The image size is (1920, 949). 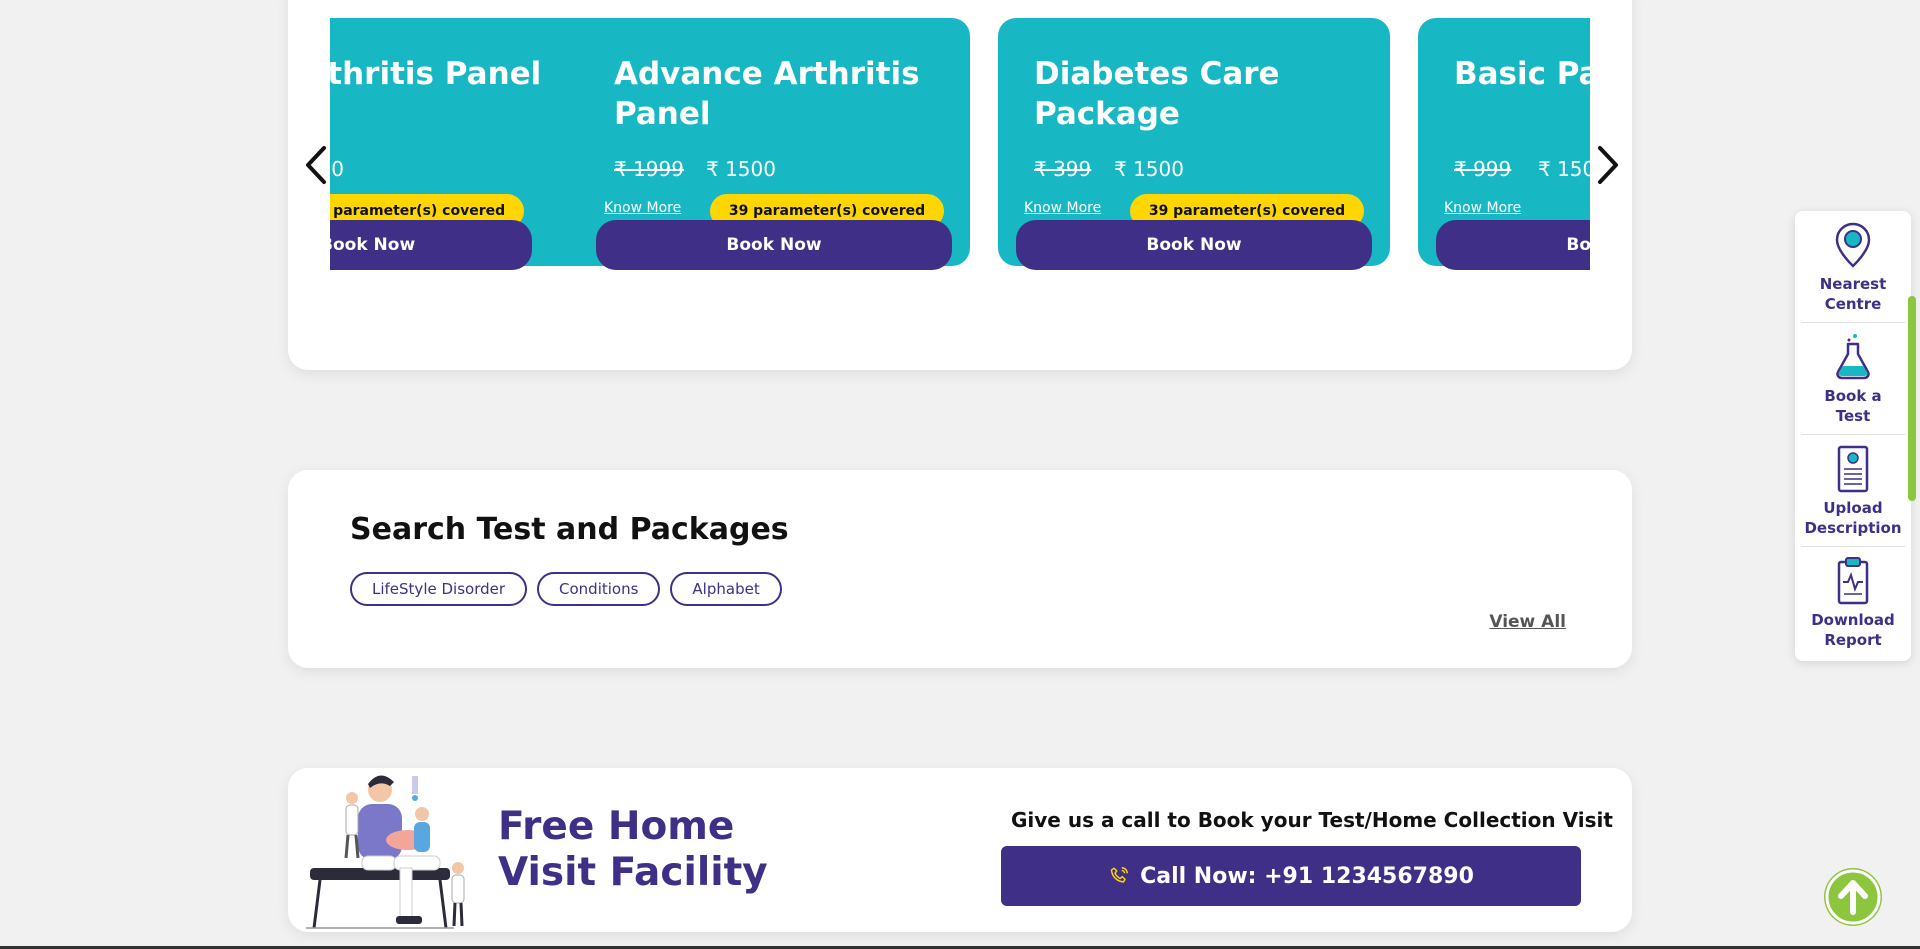 I want to click on package-price-original: ₹ 999, so click(x=1483, y=169).